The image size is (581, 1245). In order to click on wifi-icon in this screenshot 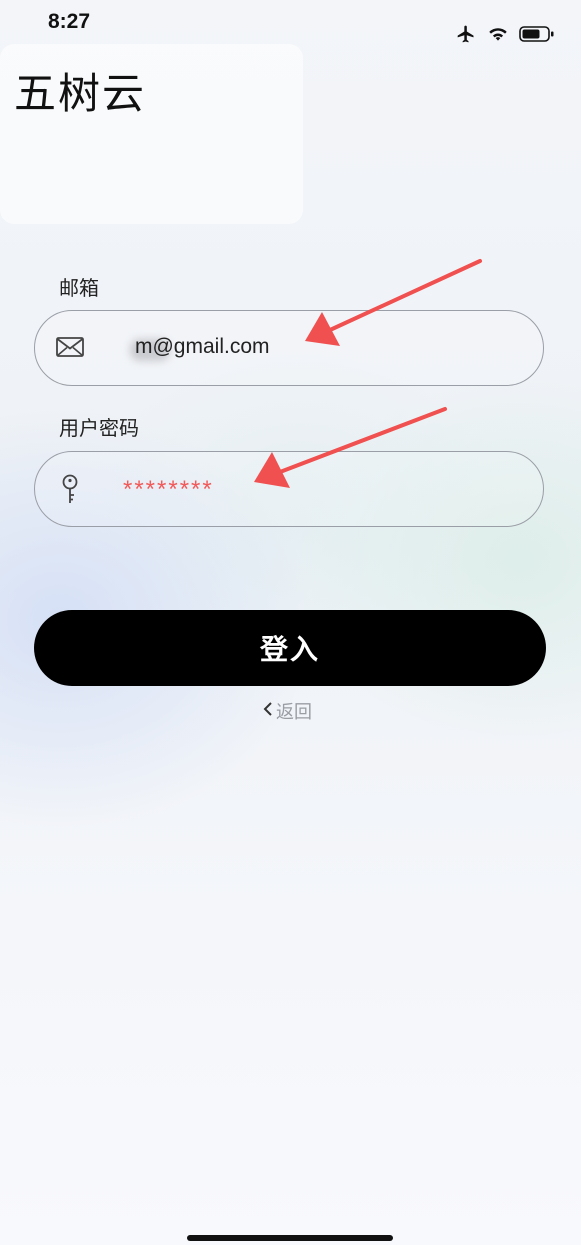, I will do `click(498, 36)`.